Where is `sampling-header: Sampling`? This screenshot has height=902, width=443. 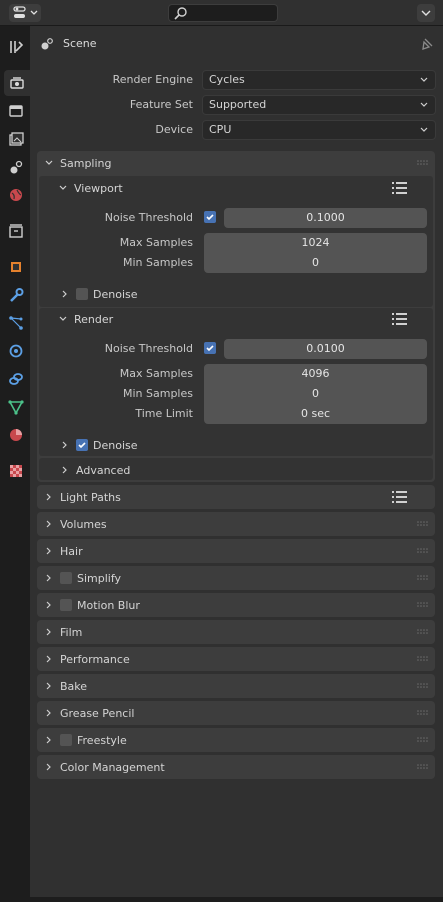
sampling-header: Sampling is located at coordinates (78, 163).